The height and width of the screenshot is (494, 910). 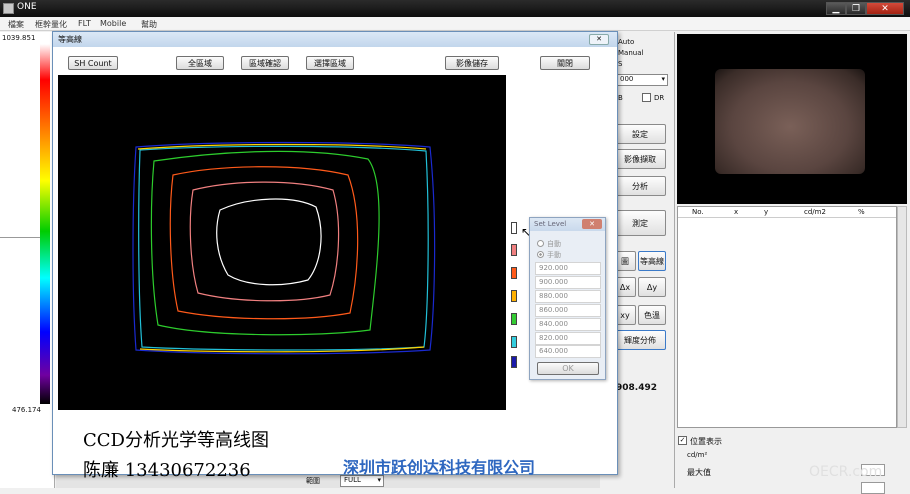 What do you see at coordinates (568, 368) in the screenshot?
I see `set-level-ok-button: OK` at bounding box center [568, 368].